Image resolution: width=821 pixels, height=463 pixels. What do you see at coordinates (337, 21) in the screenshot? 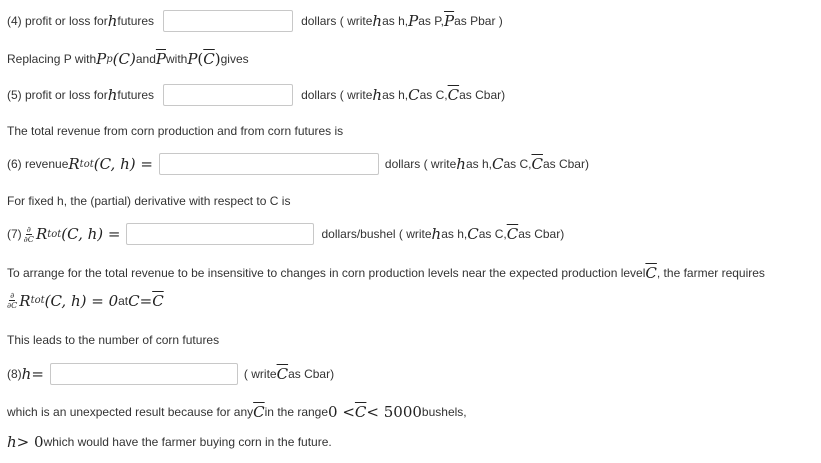
I see `q4-hint-pre: dollars ( write` at bounding box center [337, 21].